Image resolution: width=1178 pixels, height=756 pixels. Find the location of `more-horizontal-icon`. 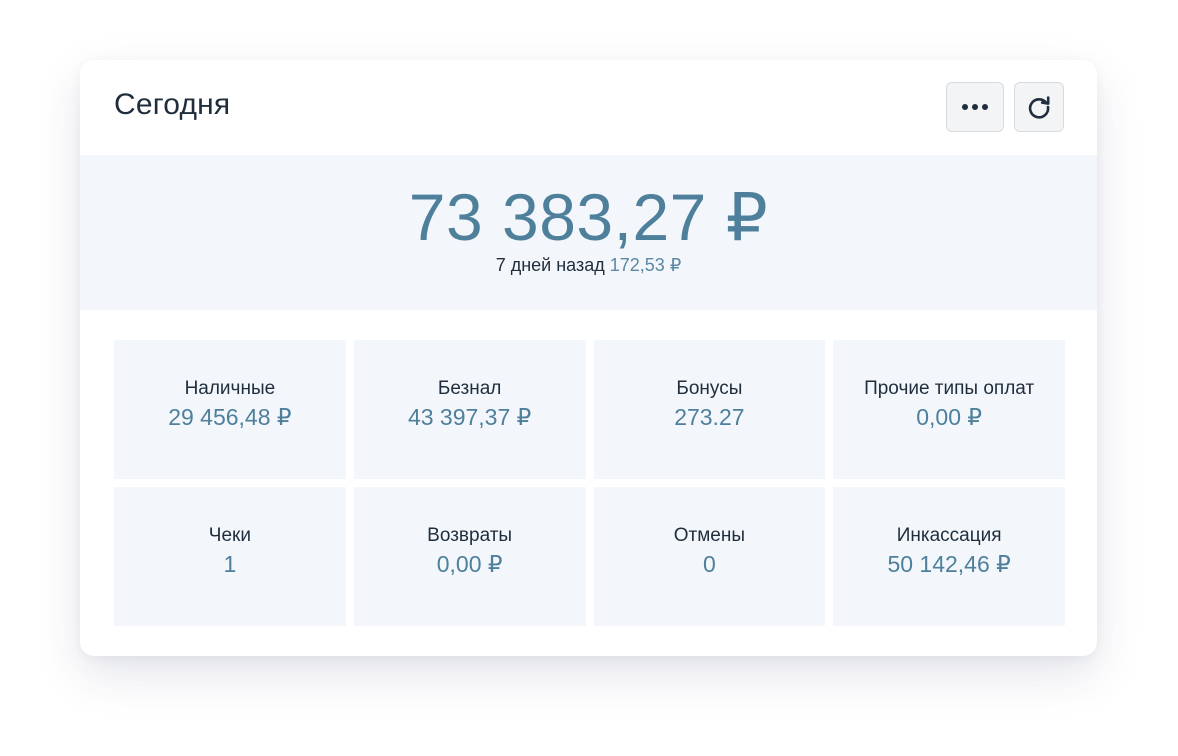

more-horizontal-icon is located at coordinates (975, 107).